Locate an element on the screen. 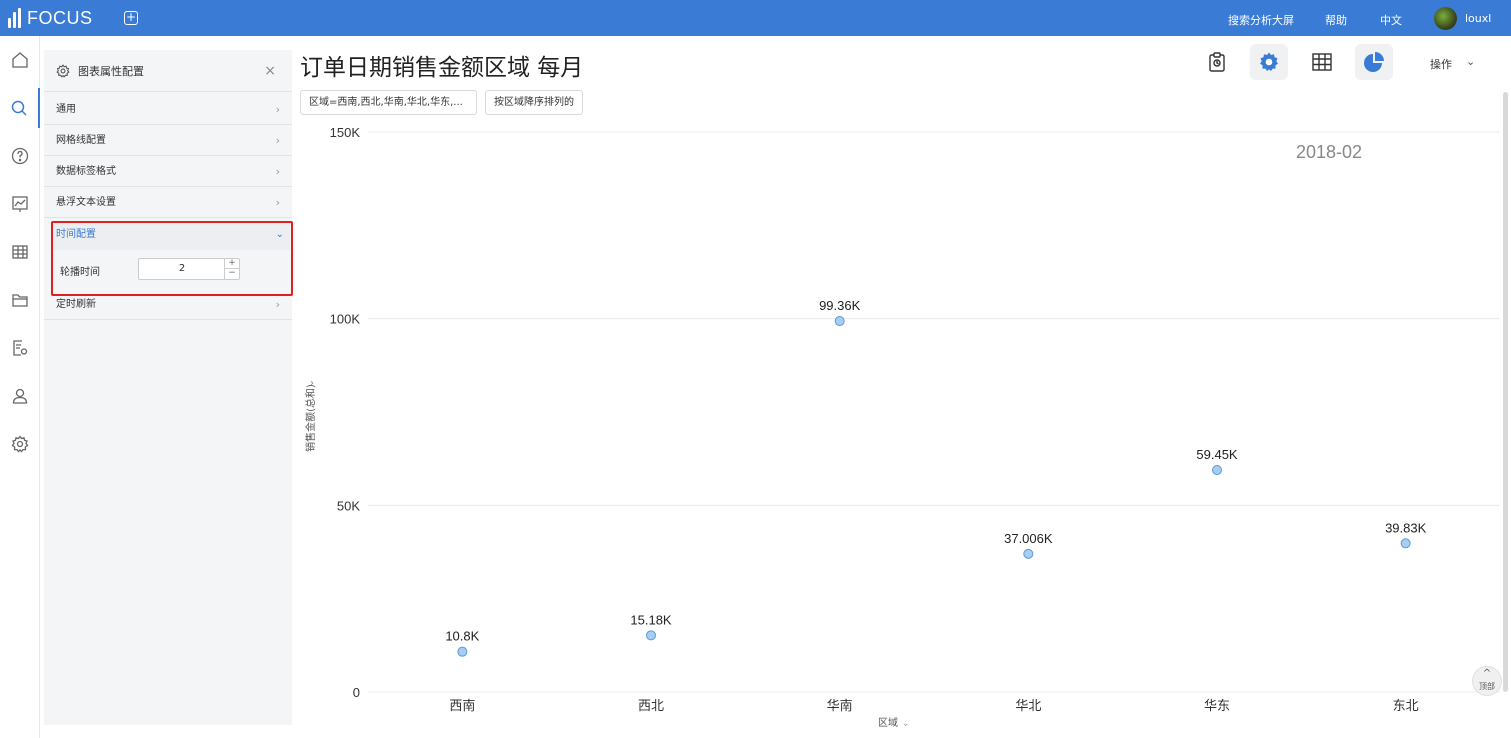 Image resolution: width=1511 pixels, height=738 pixels. x-category-label: 东北 is located at coordinates (1406, 706).